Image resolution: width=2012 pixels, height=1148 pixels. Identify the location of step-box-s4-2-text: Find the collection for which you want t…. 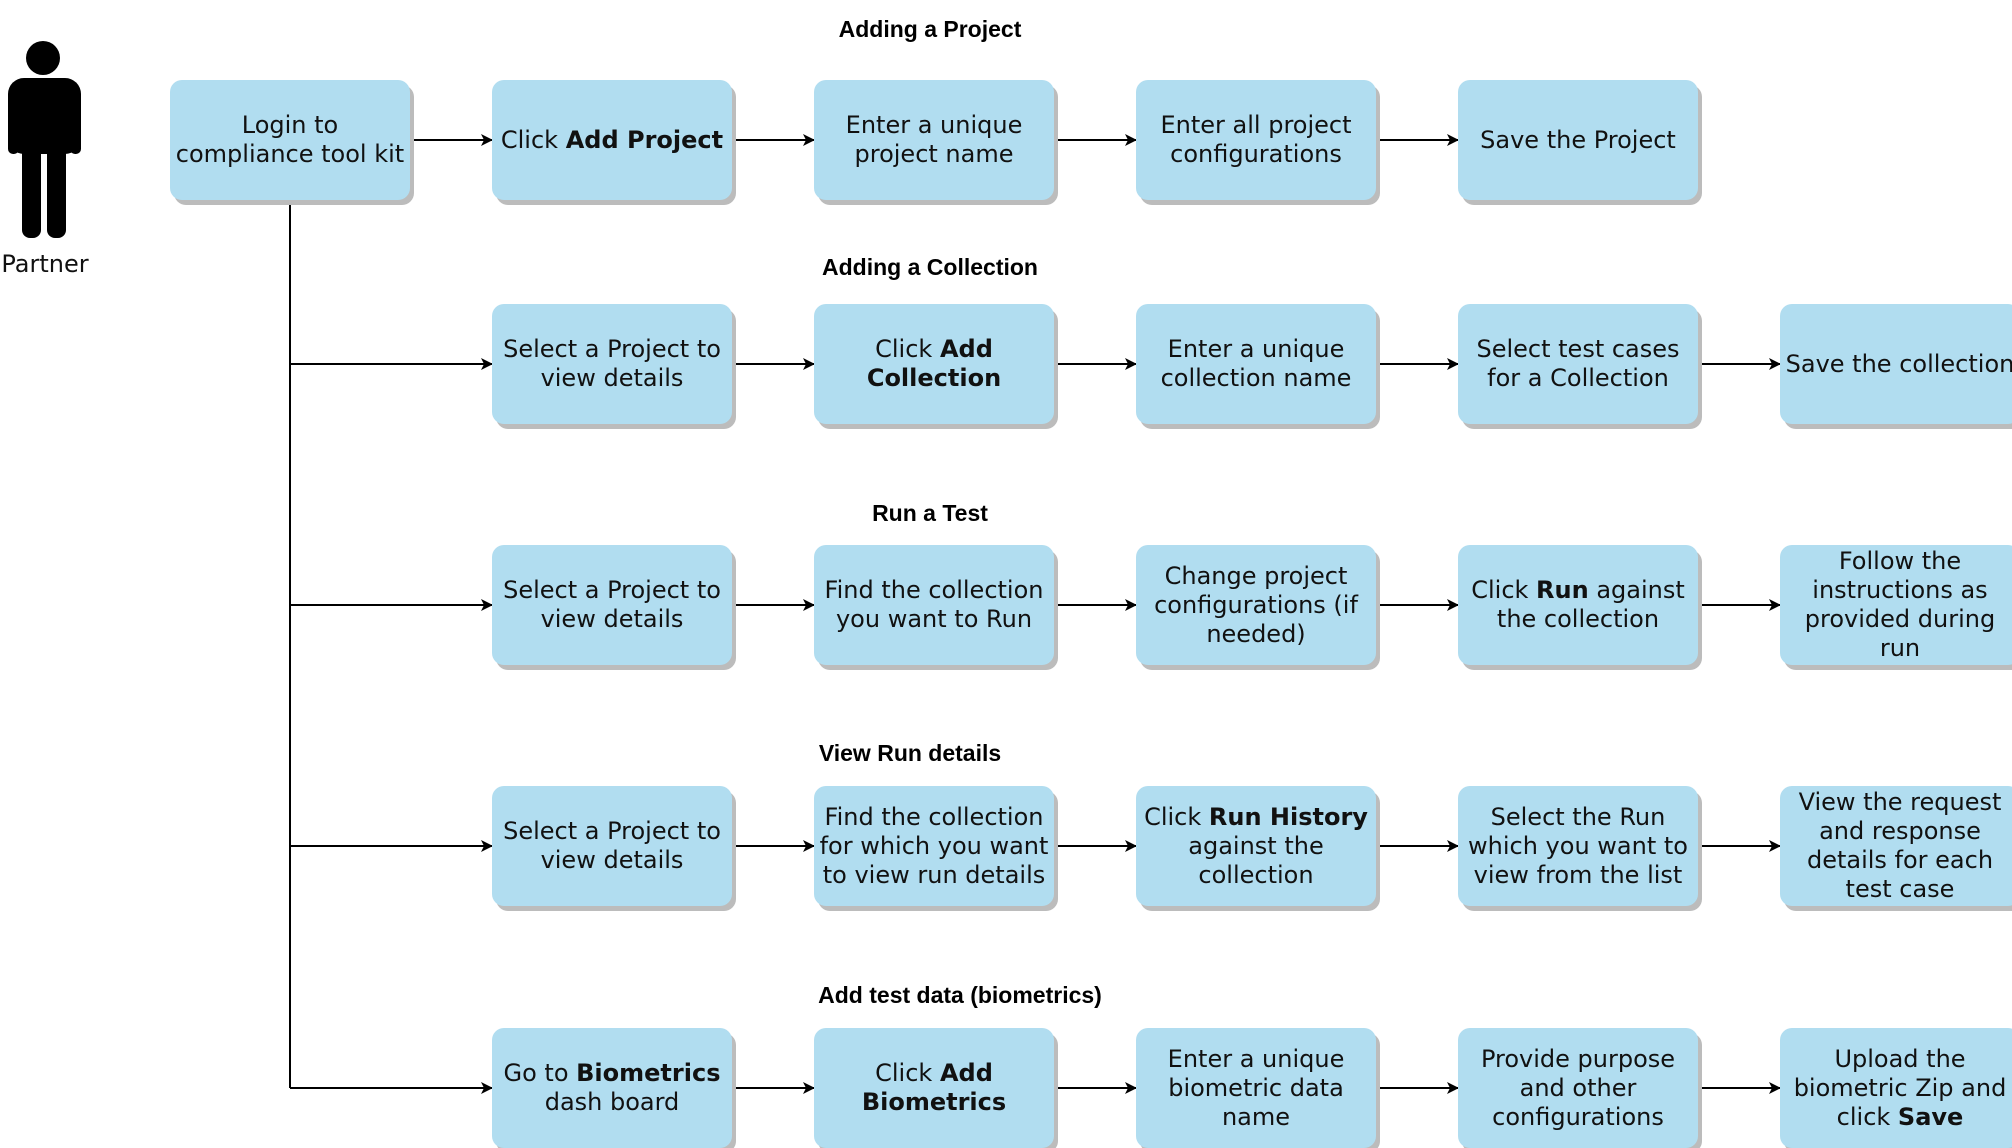
(934, 846).